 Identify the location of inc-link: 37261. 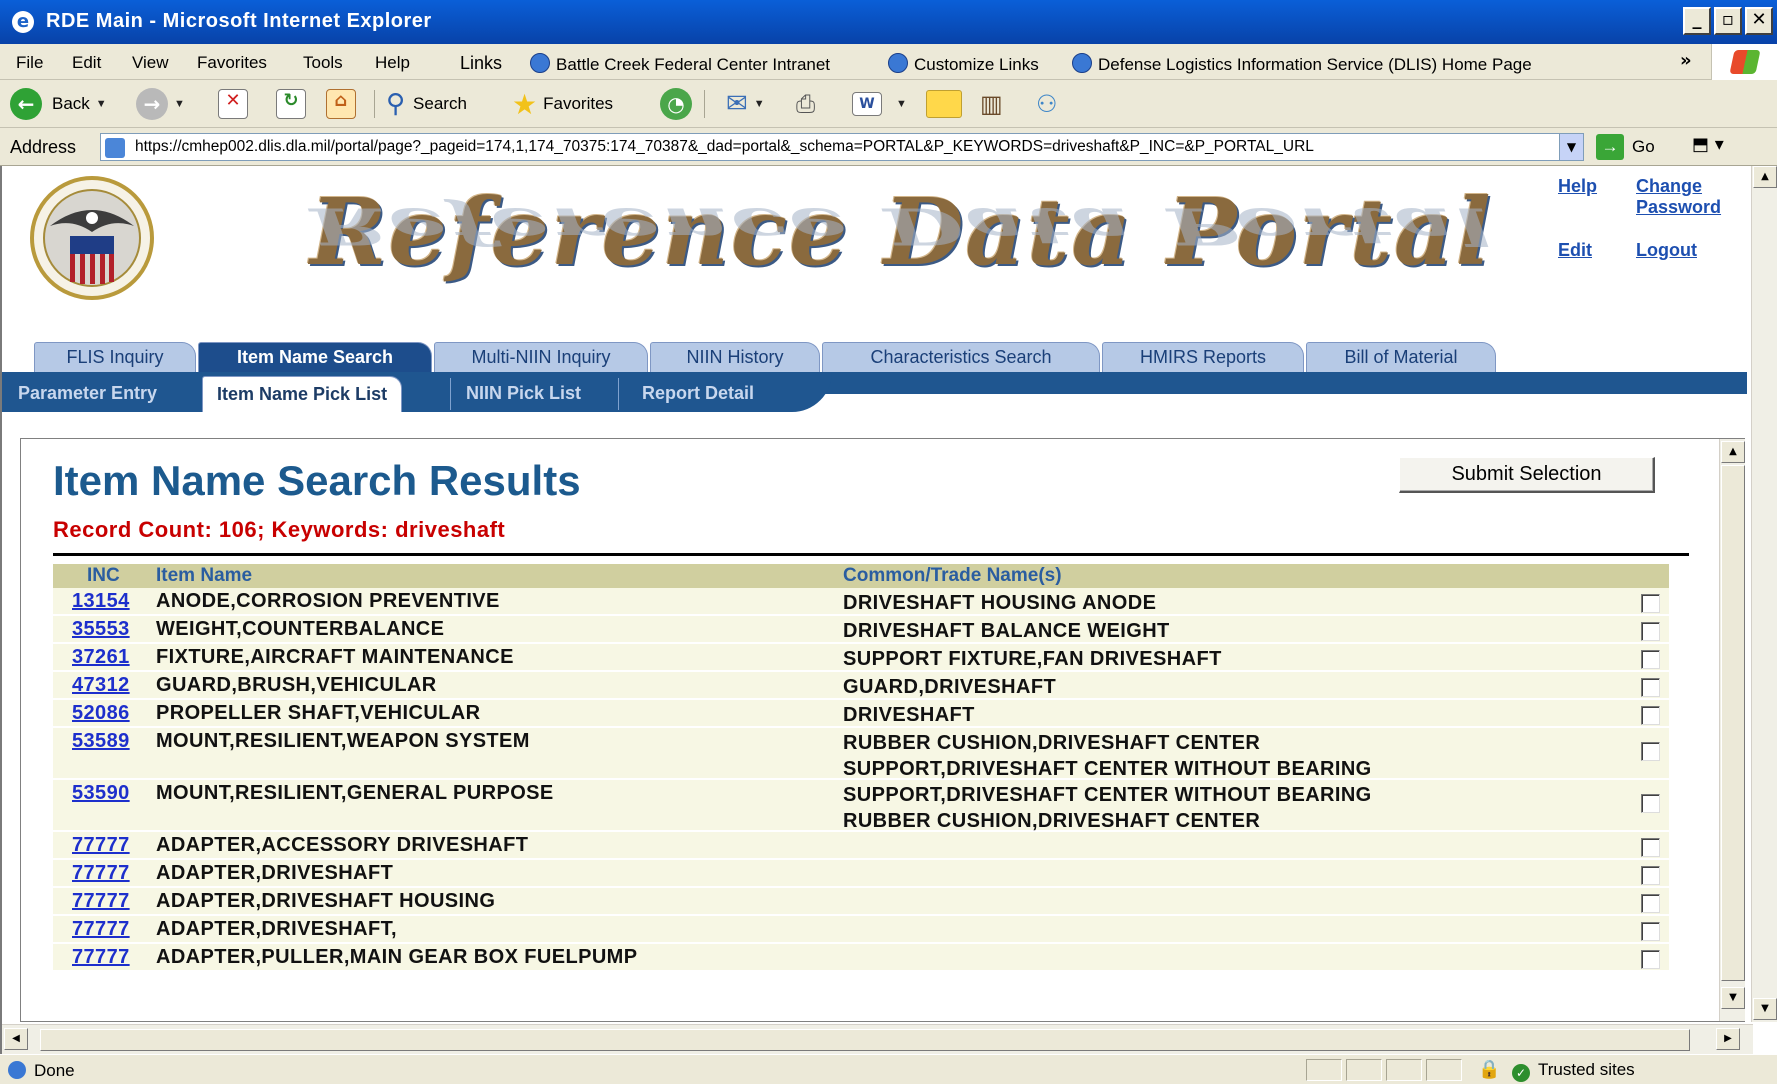
(101, 657).